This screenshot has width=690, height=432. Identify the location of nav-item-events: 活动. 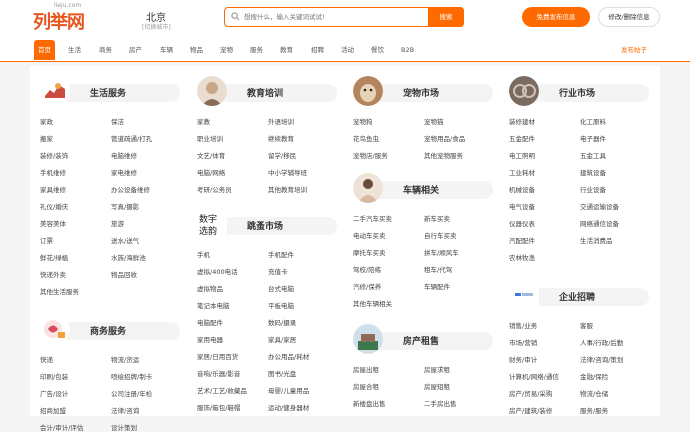
(347, 50).